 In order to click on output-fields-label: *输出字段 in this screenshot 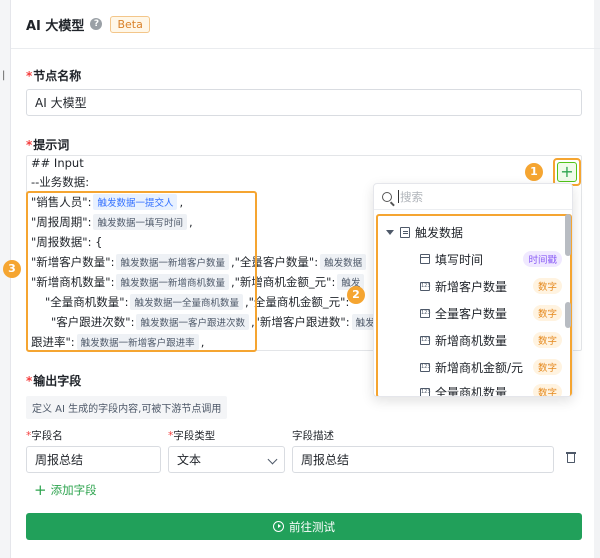, I will do `click(54, 381)`.